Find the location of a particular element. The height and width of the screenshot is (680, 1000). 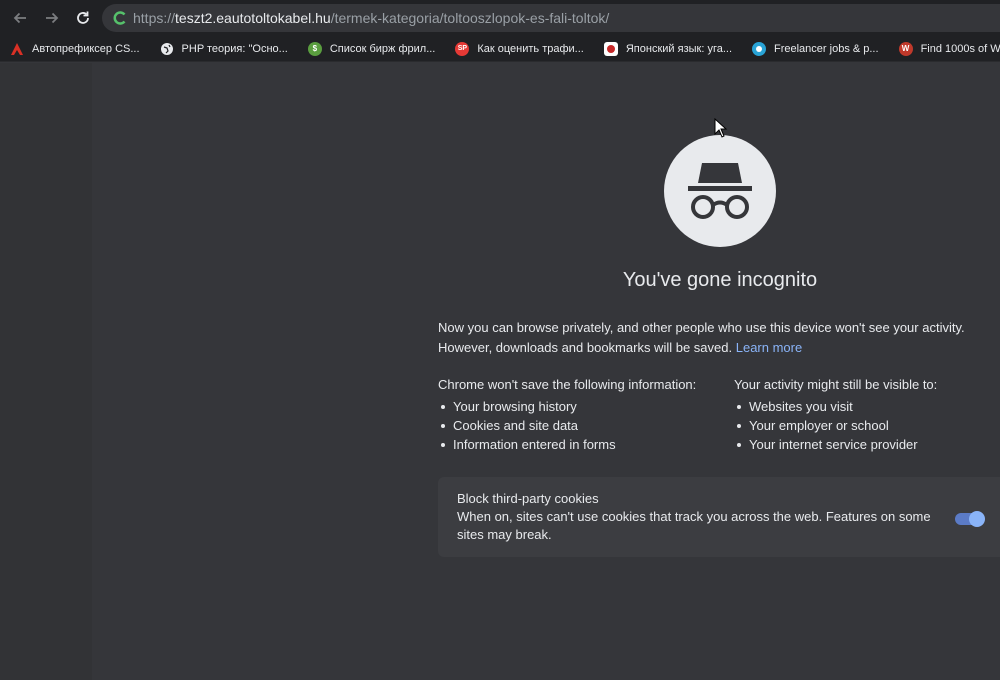

list-item: Cookies and site data is located at coordinates (578, 425).